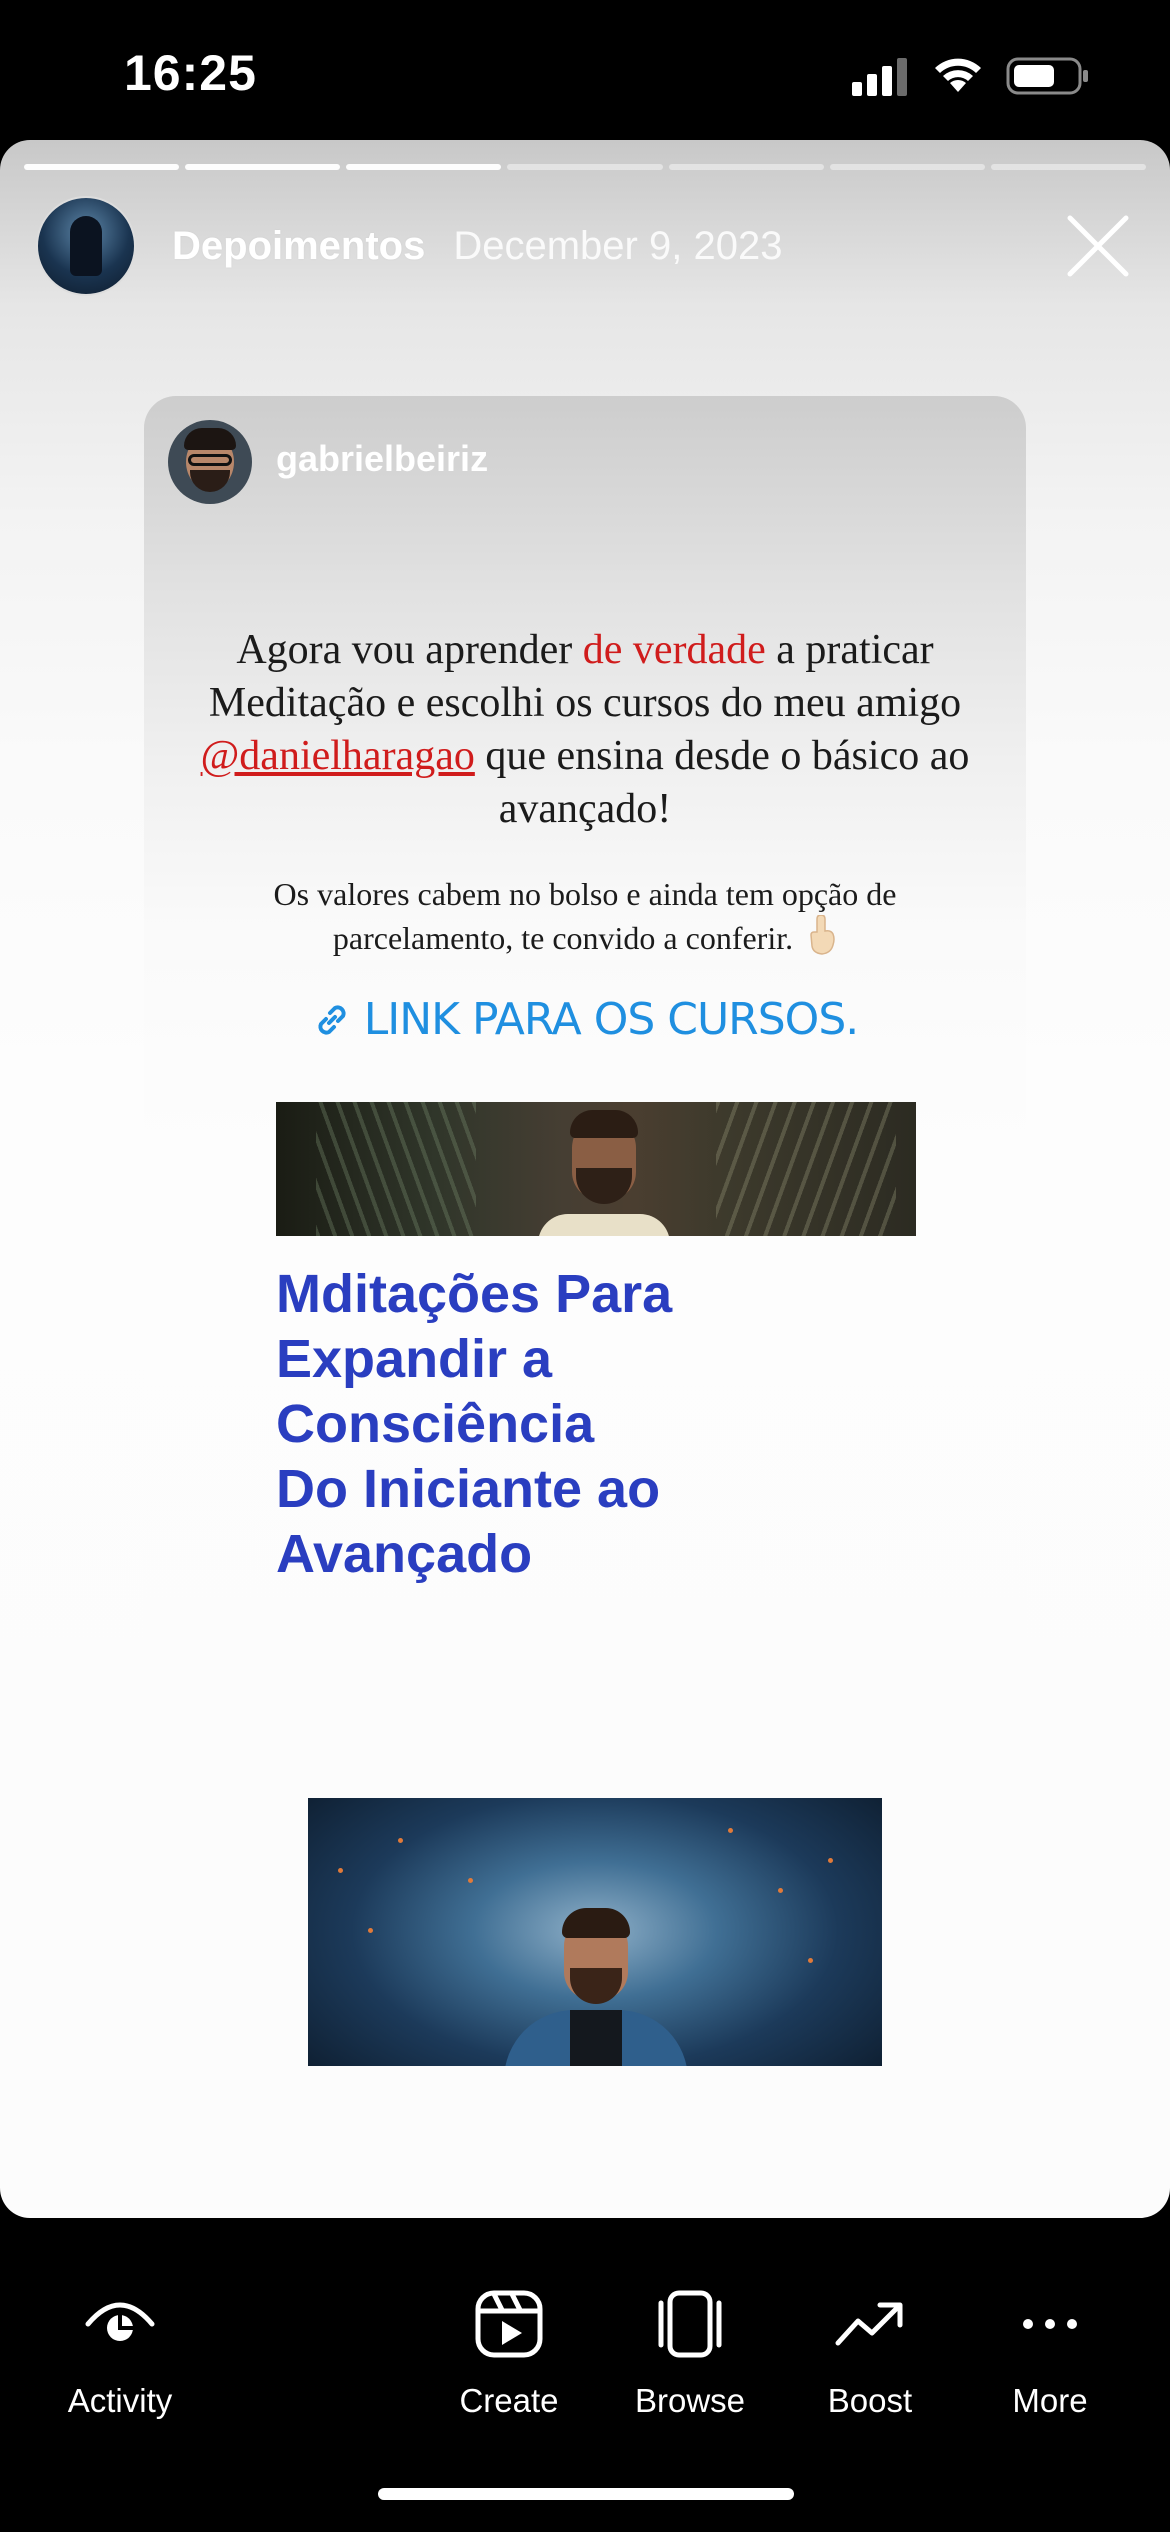 This screenshot has height=2532, width=1170. I want to click on activity-label: Activity, so click(120, 2400).